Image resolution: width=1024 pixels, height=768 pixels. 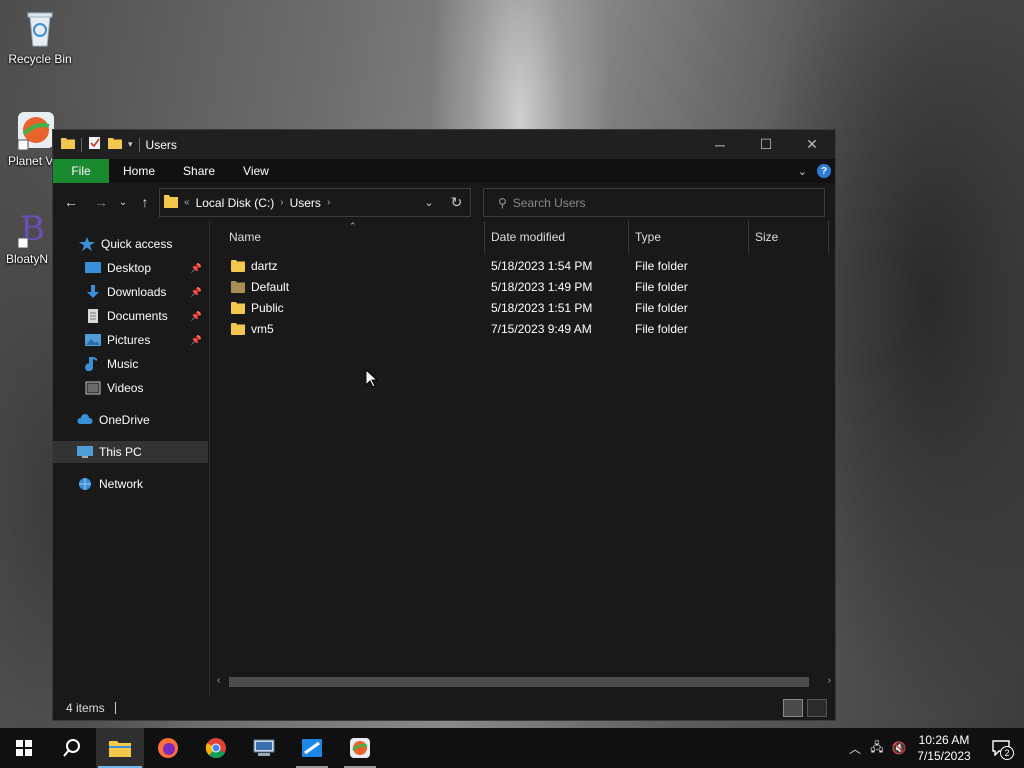 What do you see at coordinates (115, 708) in the screenshot?
I see `status-divider` at bounding box center [115, 708].